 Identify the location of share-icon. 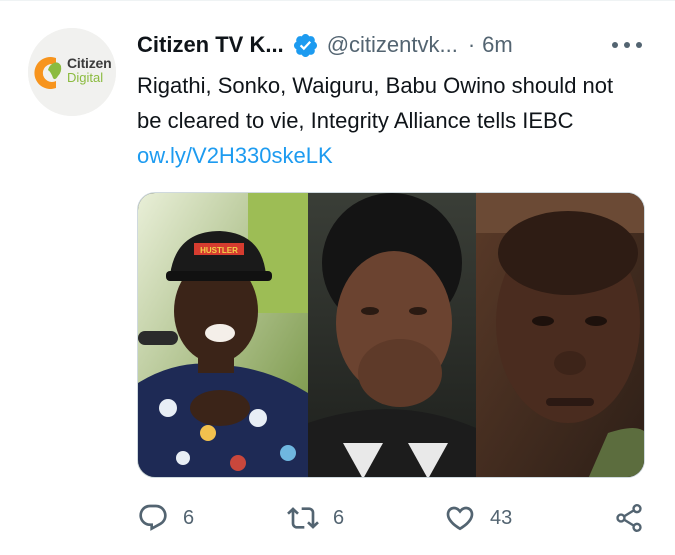
(629, 518).